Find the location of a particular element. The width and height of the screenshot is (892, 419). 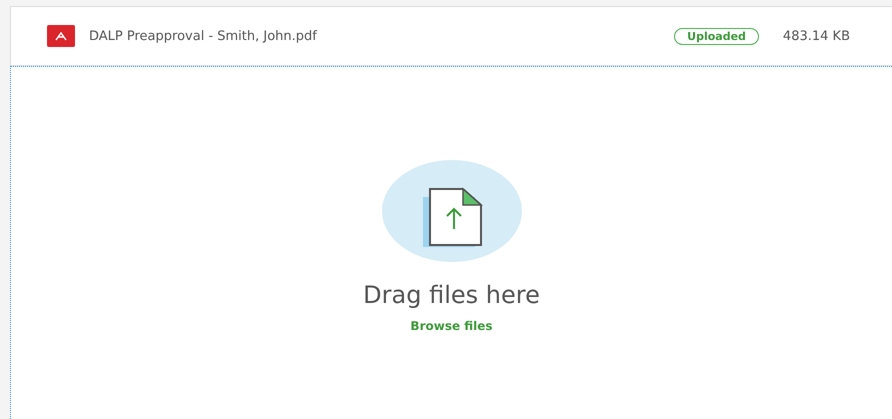

status-badge: Uploaded is located at coordinates (716, 36).